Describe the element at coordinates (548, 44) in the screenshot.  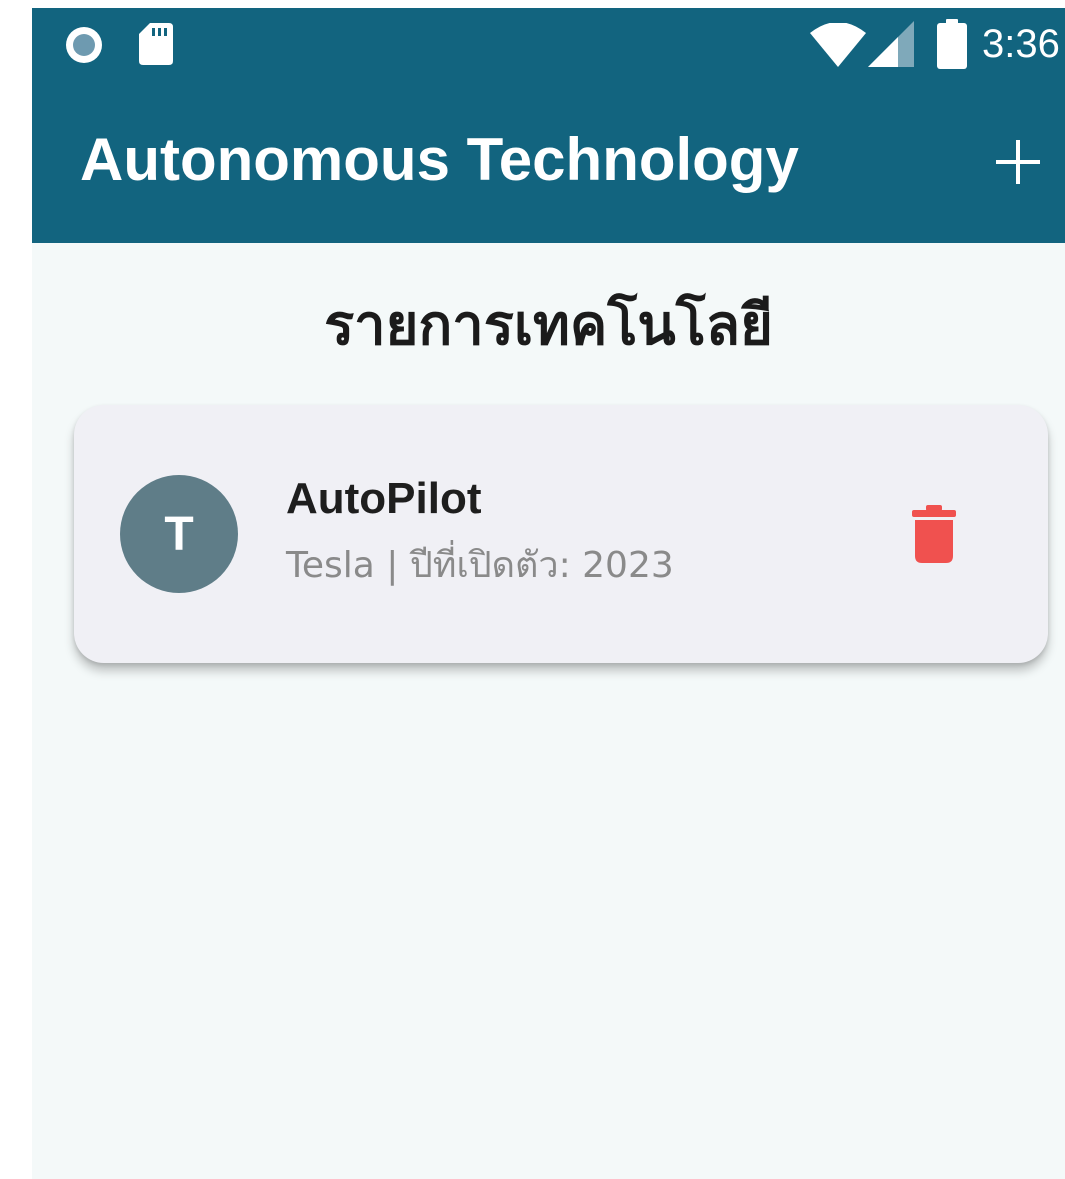
I see `status-bar: 3:36` at that location.